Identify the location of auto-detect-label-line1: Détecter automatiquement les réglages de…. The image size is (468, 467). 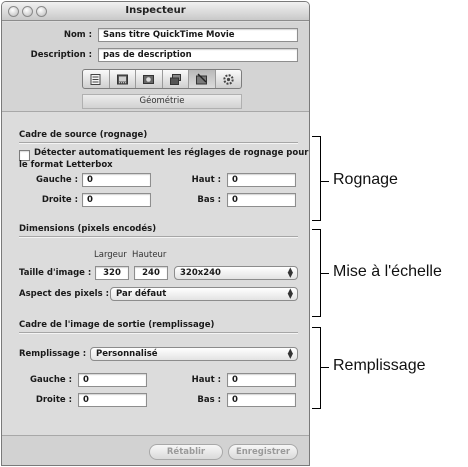
(171, 153).